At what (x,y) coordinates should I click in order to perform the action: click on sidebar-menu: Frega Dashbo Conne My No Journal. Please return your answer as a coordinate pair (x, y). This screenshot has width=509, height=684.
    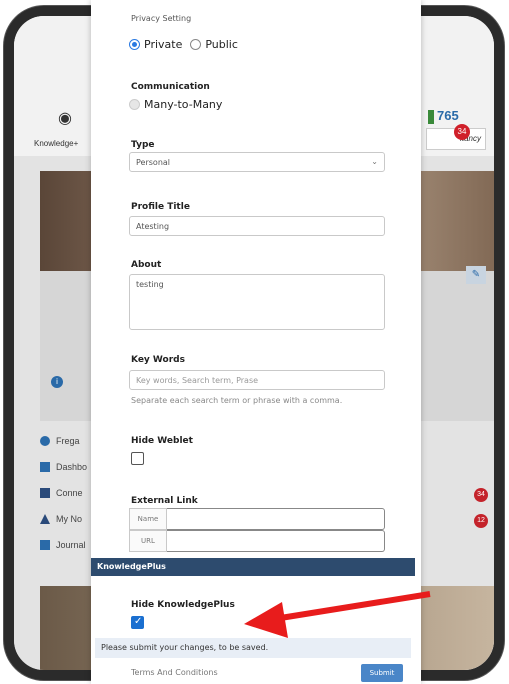
    Looking at the image, I should click on (63, 493).